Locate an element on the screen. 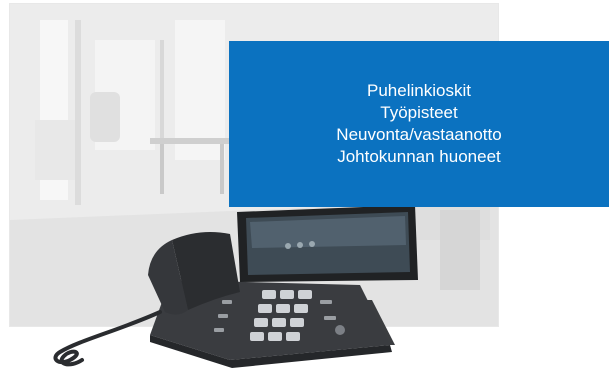  panel-line-boardrooms: Johtokunnan huoneet is located at coordinates (419, 156).